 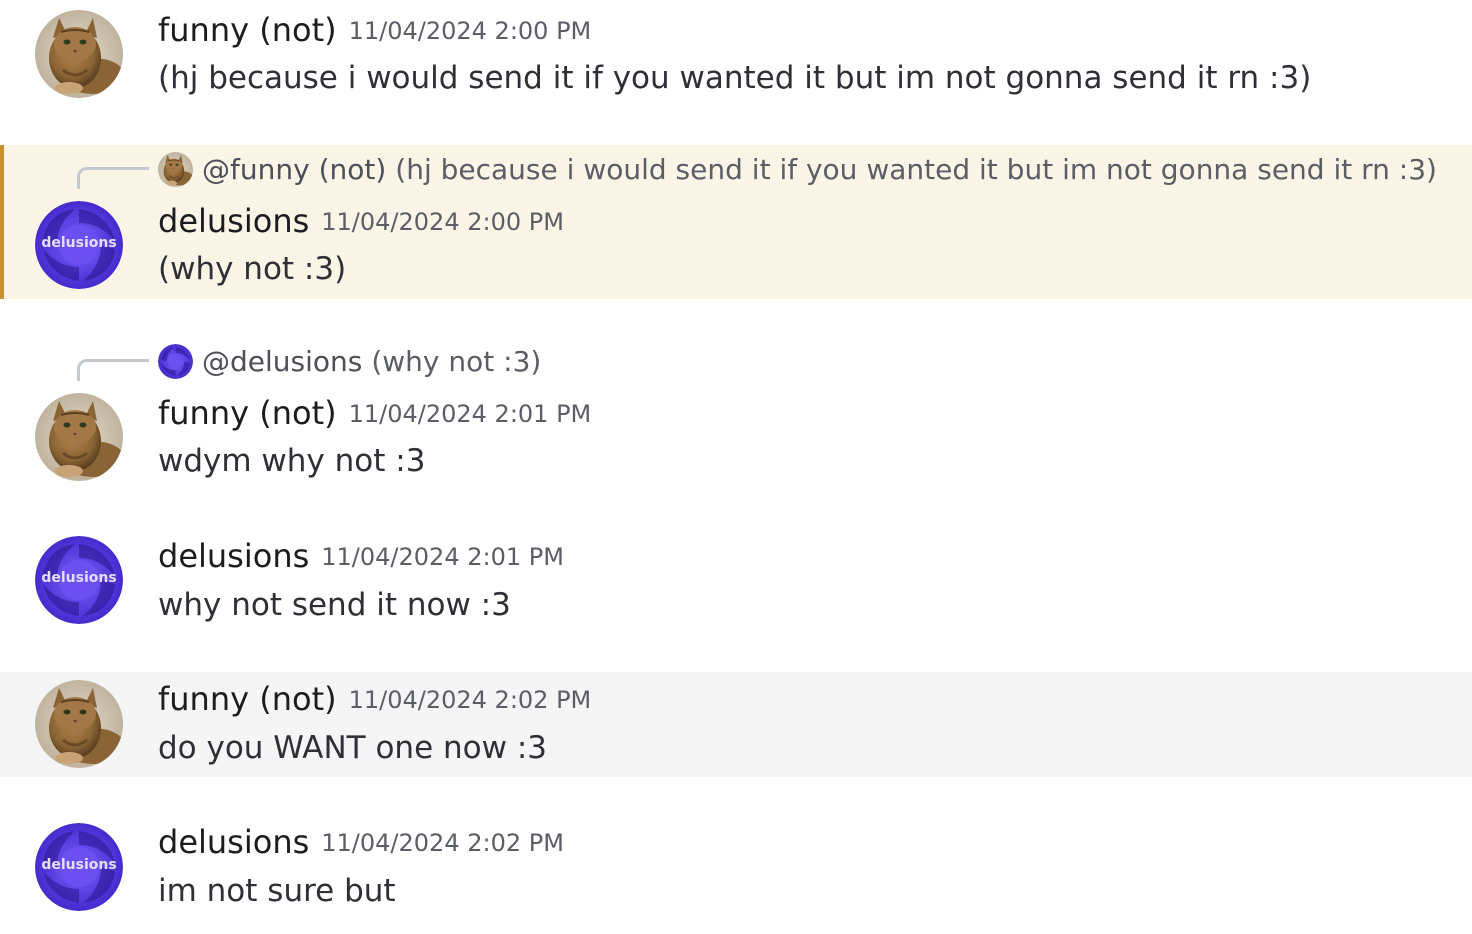 I want to click on reply-author: @funny (not), so click(x=294, y=169).